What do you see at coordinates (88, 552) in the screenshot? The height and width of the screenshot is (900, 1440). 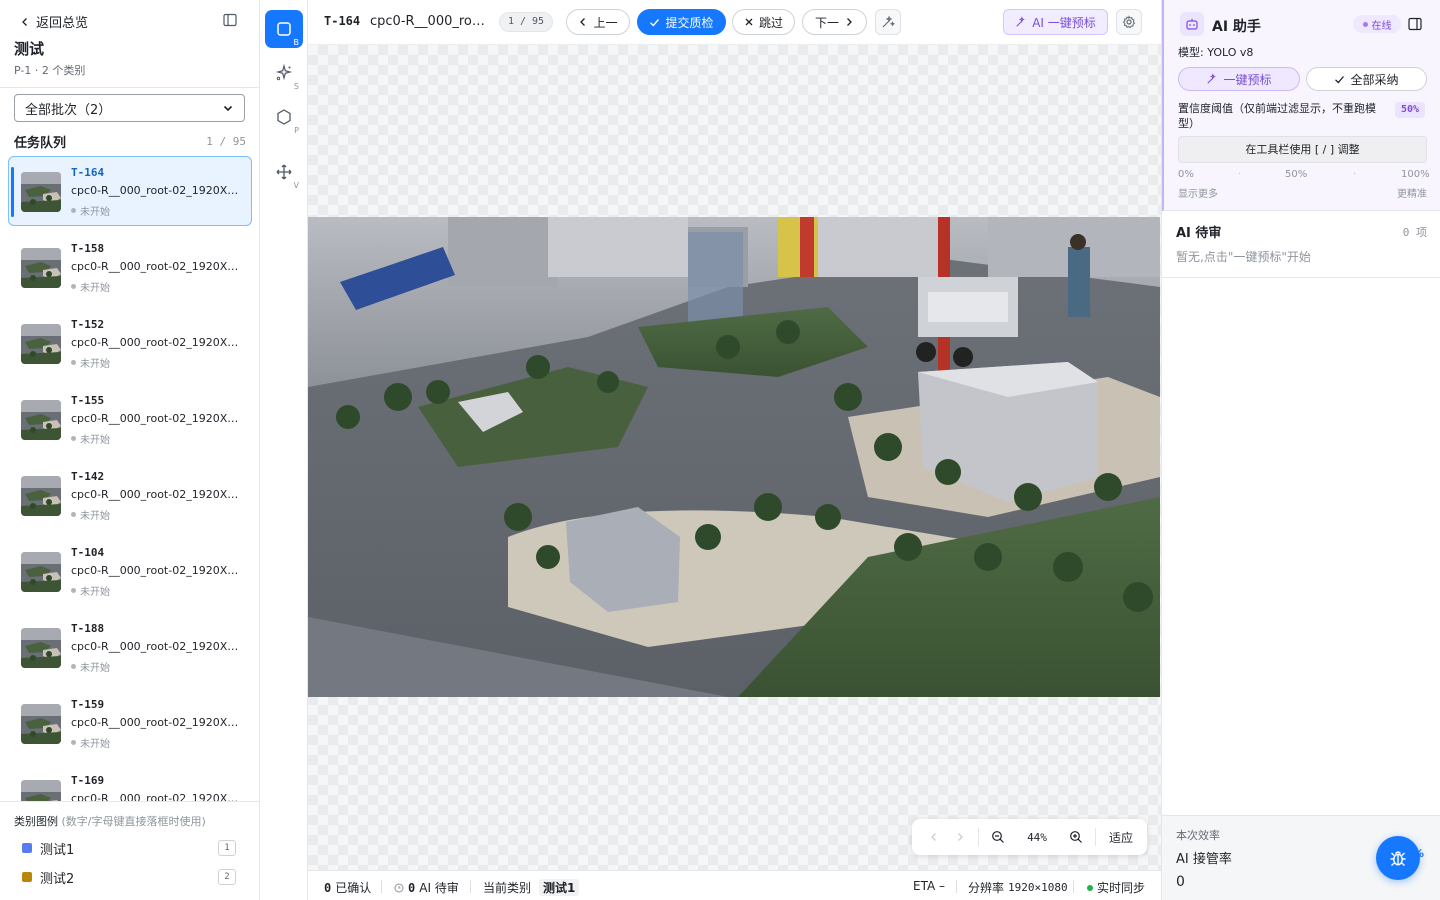 I see `task-id: T-104` at bounding box center [88, 552].